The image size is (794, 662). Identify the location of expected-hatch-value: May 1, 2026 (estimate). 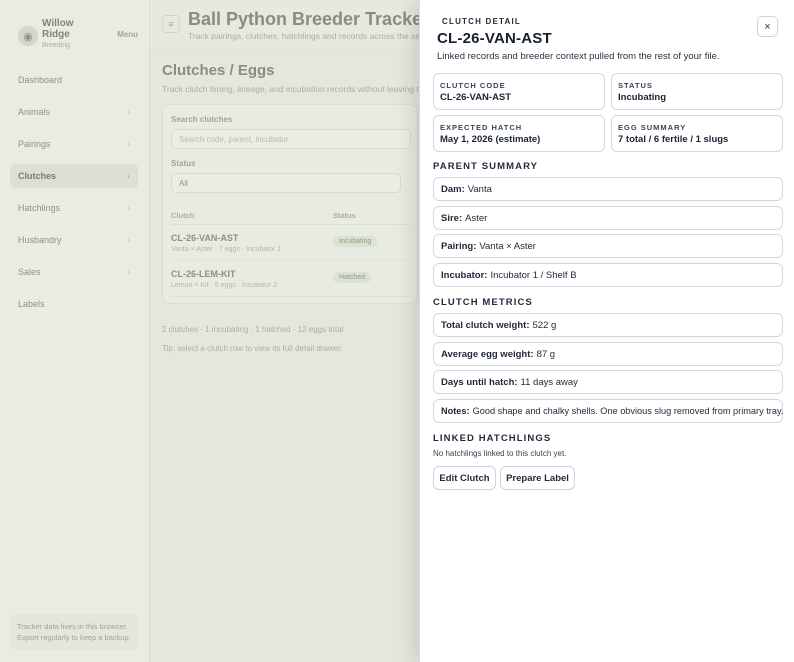
(490, 139).